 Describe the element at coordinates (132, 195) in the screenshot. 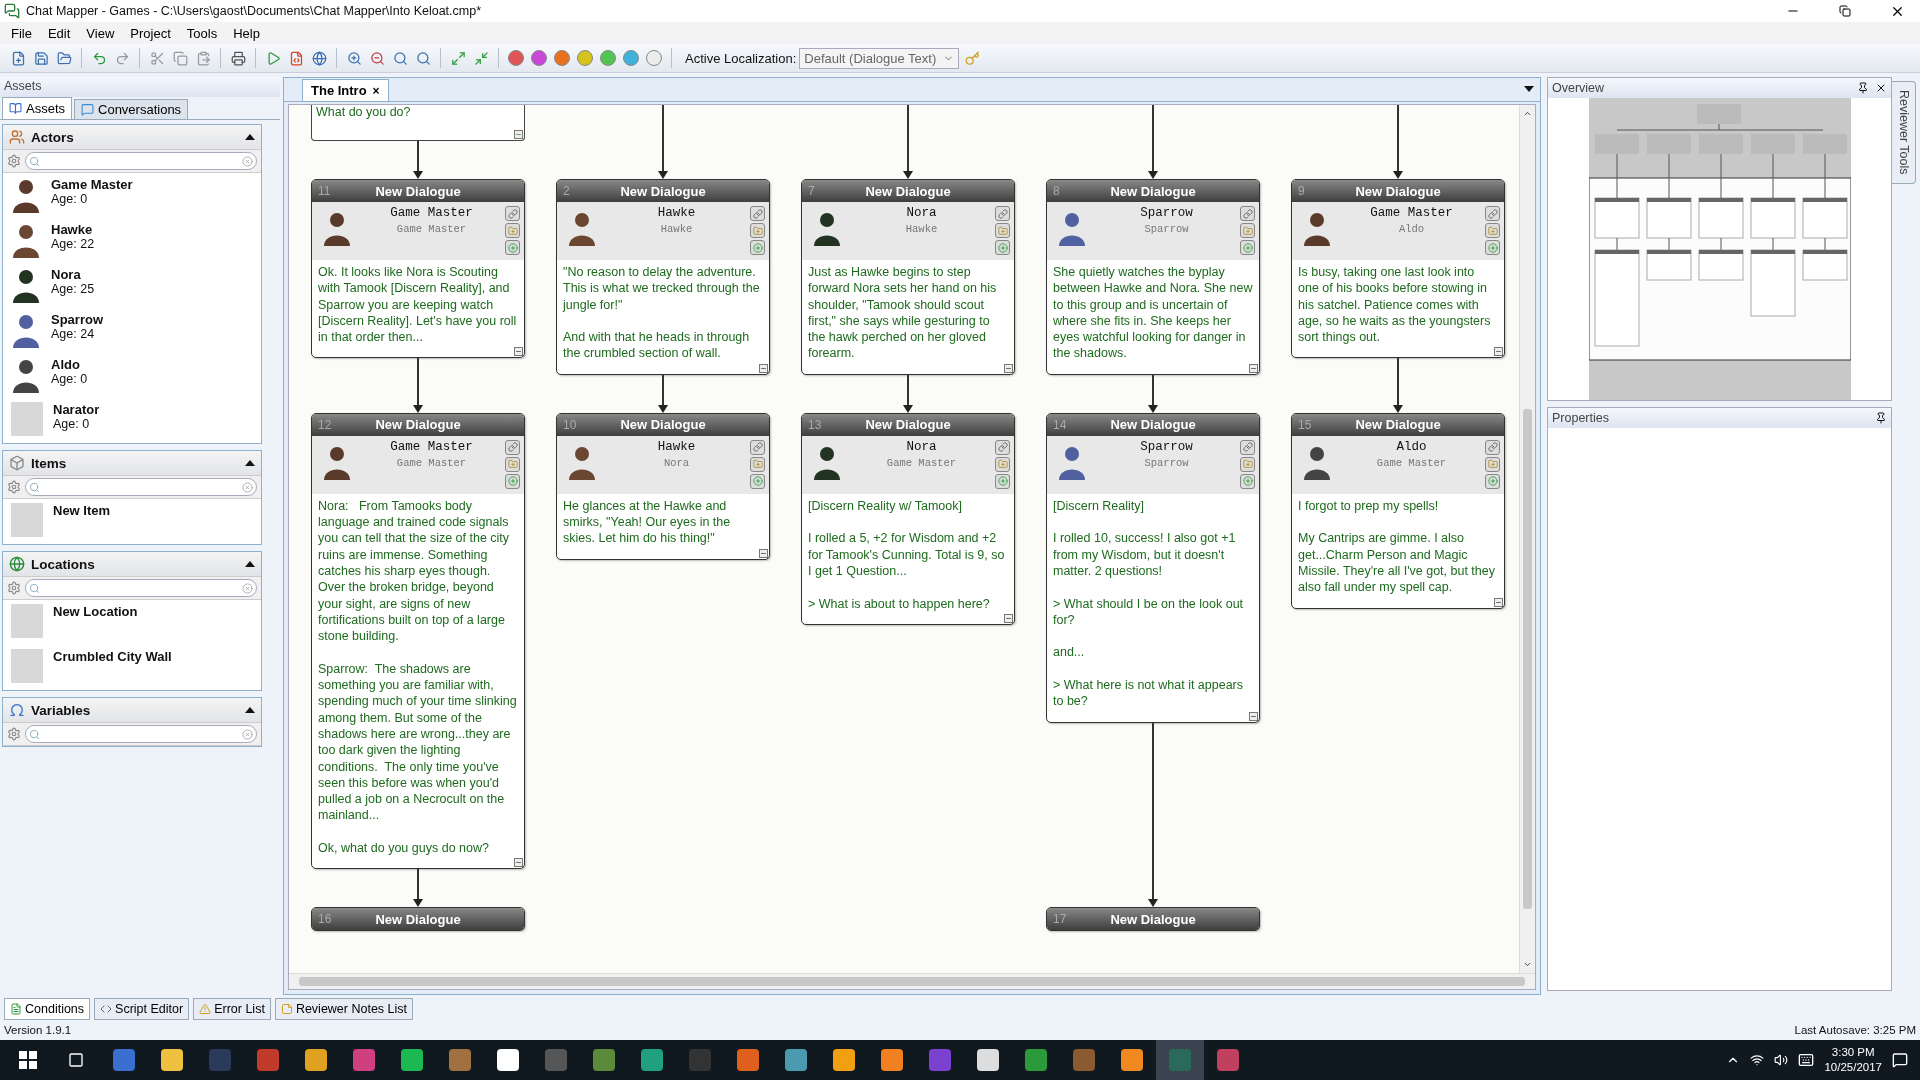

I see `asset-list-item: Game Master Age: 0` at that location.